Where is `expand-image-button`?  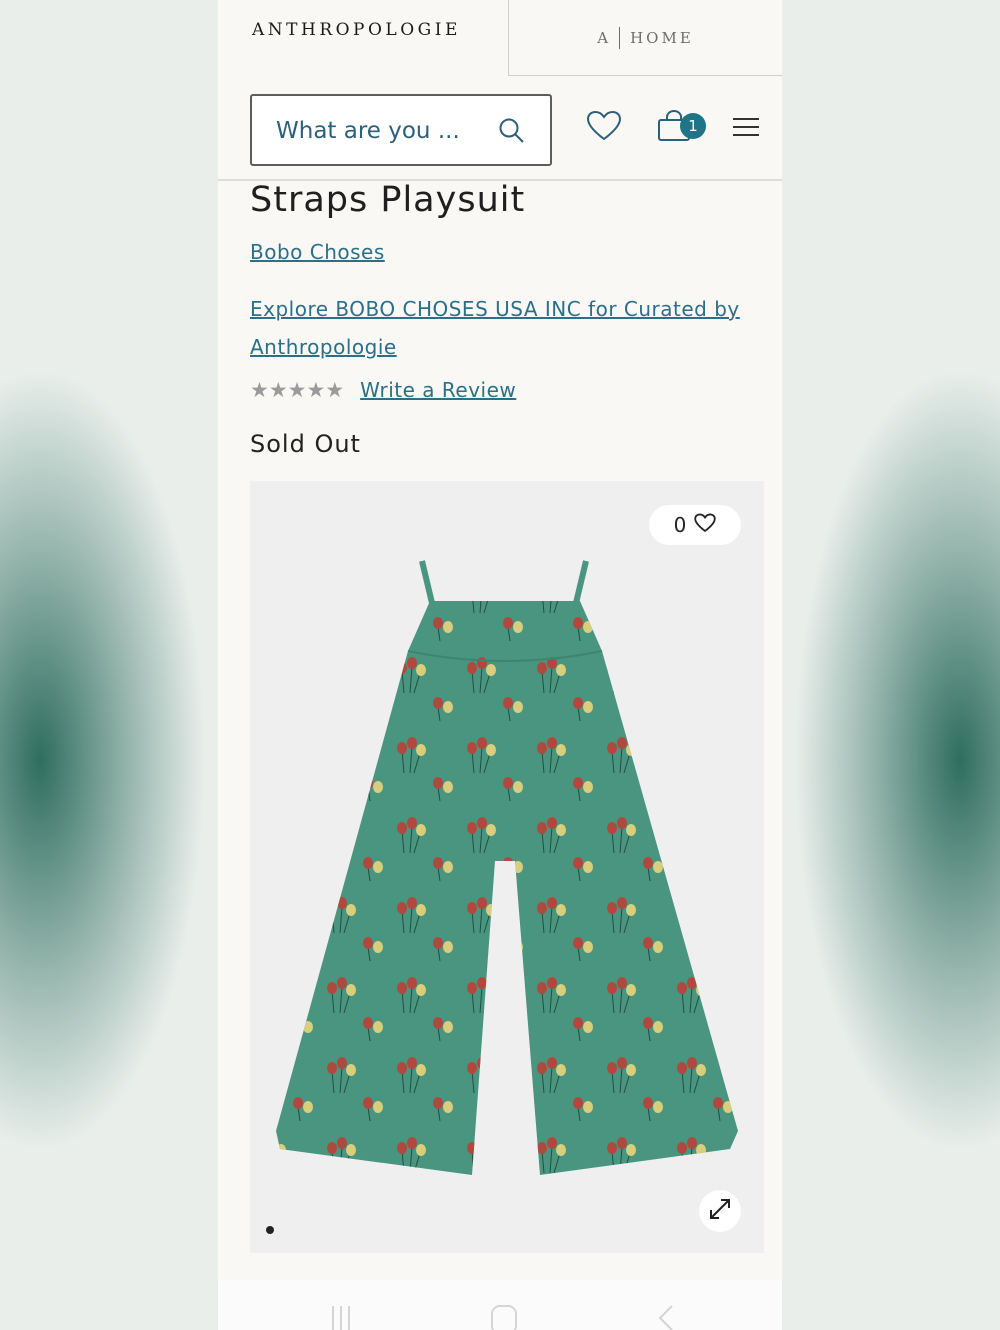 expand-image-button is located at coordinates (720, 1211).